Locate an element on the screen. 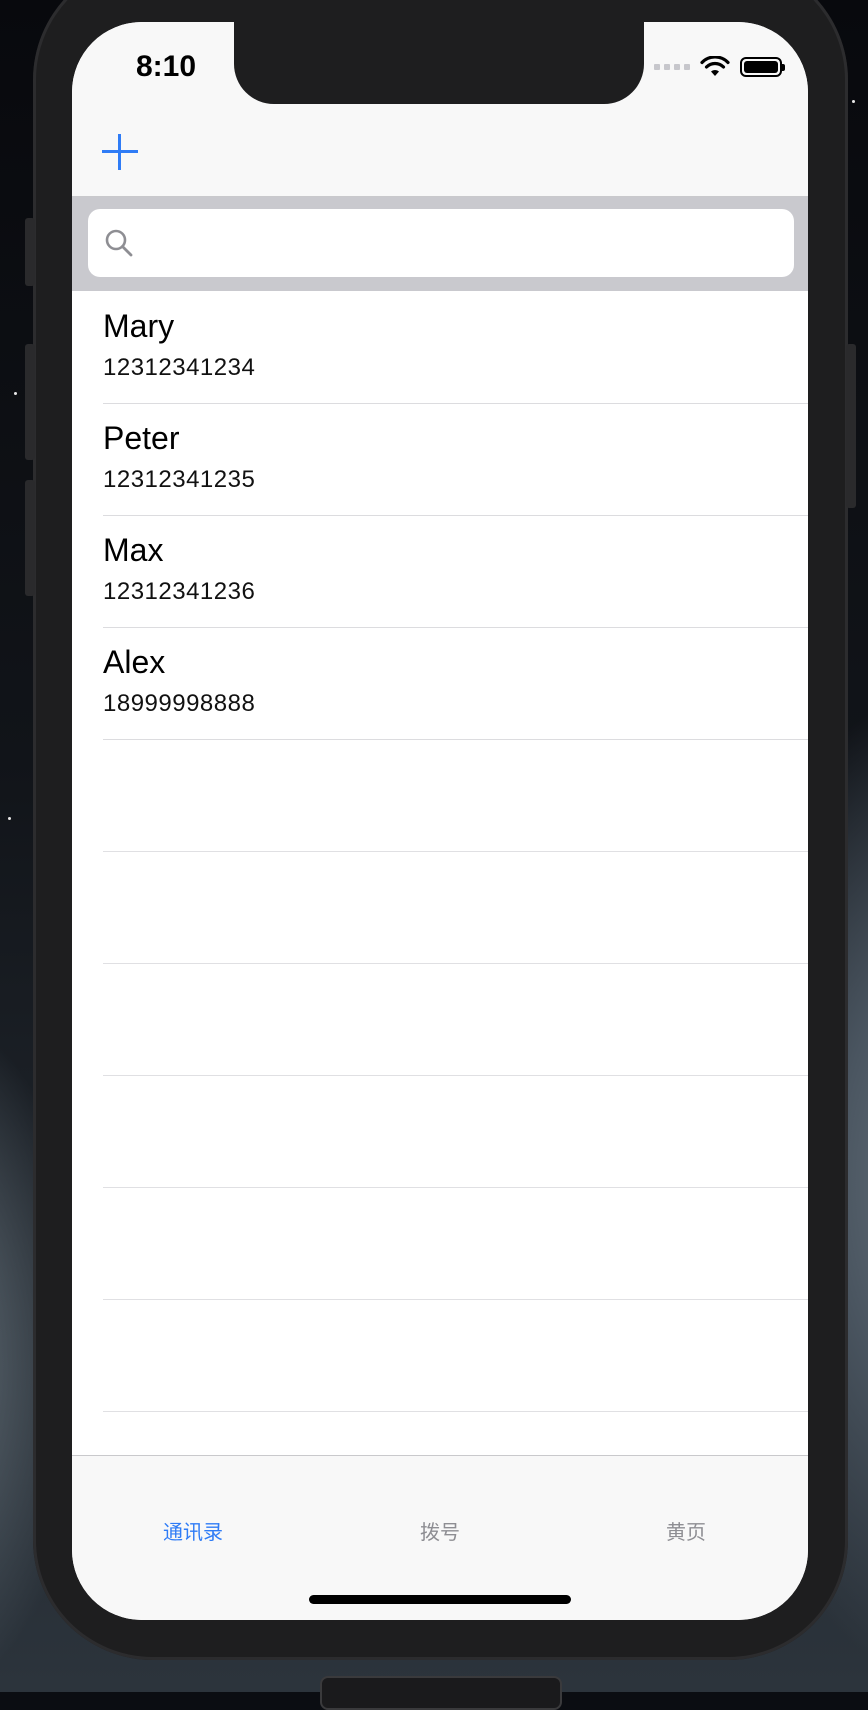 Image resolution: width=868 pixels, height=1710 pixels. volume-down-button is located at coordinates (30, 538).